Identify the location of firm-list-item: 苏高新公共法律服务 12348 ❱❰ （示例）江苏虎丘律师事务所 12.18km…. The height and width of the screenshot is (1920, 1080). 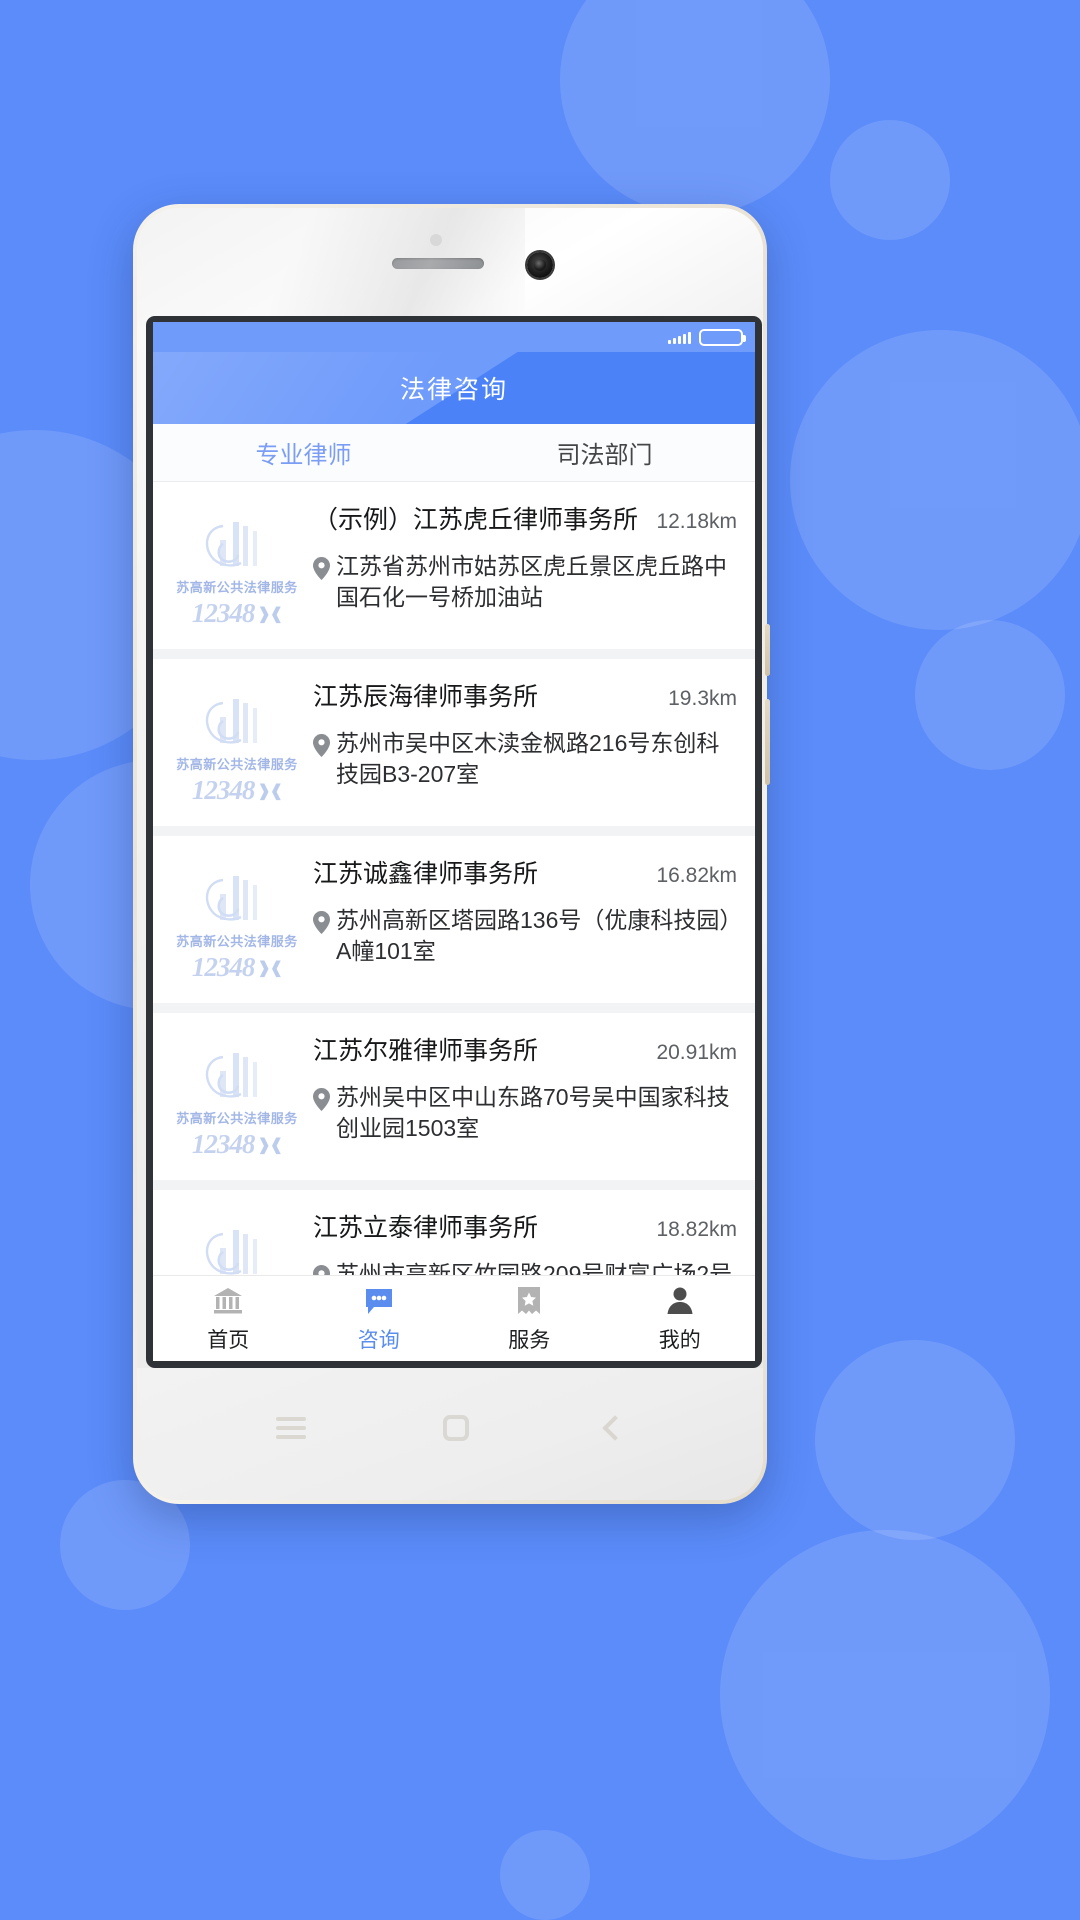
(454, 565).